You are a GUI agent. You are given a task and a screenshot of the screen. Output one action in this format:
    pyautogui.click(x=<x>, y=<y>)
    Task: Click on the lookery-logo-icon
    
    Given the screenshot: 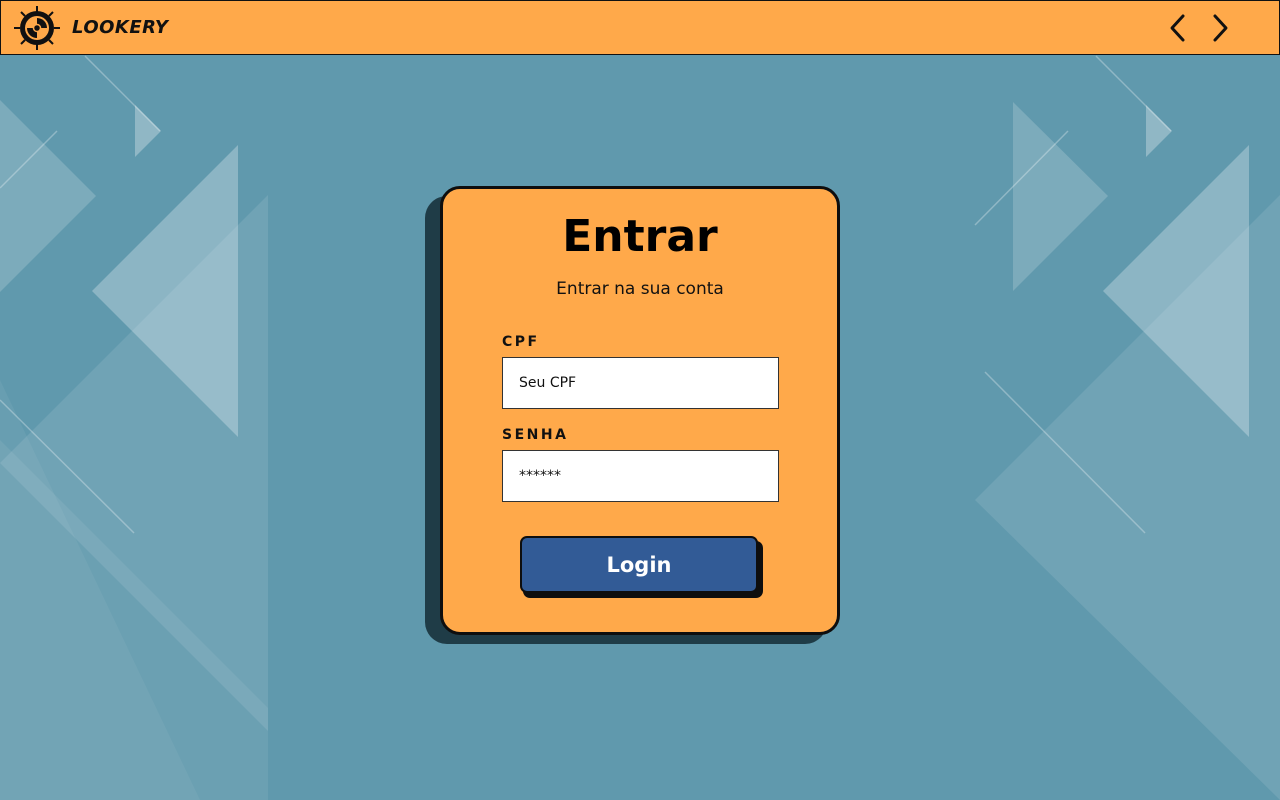 What is the action you would take?
    pyautogui.click(x=37, y=28)
    